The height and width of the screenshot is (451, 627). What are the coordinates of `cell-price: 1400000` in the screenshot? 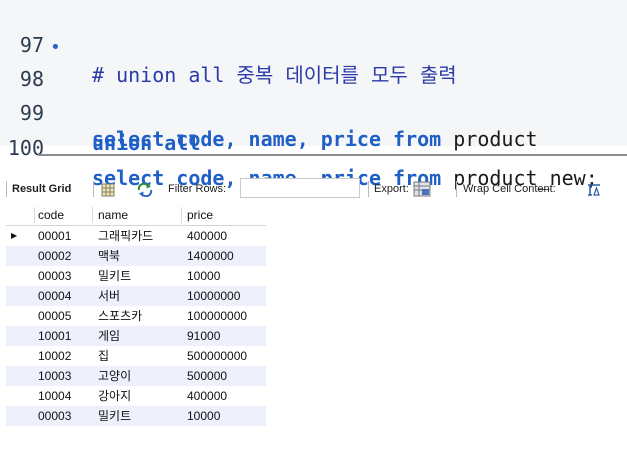 It's located at (210, 256).